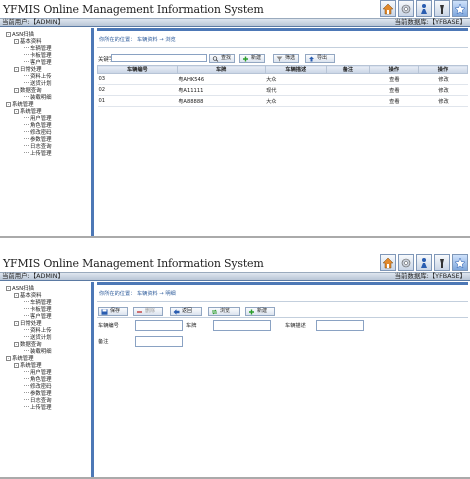 Image resolution: width=470 pixels, height=479 pixels. I want to click on tree-item-label: 用户管理, so click(41, 373).